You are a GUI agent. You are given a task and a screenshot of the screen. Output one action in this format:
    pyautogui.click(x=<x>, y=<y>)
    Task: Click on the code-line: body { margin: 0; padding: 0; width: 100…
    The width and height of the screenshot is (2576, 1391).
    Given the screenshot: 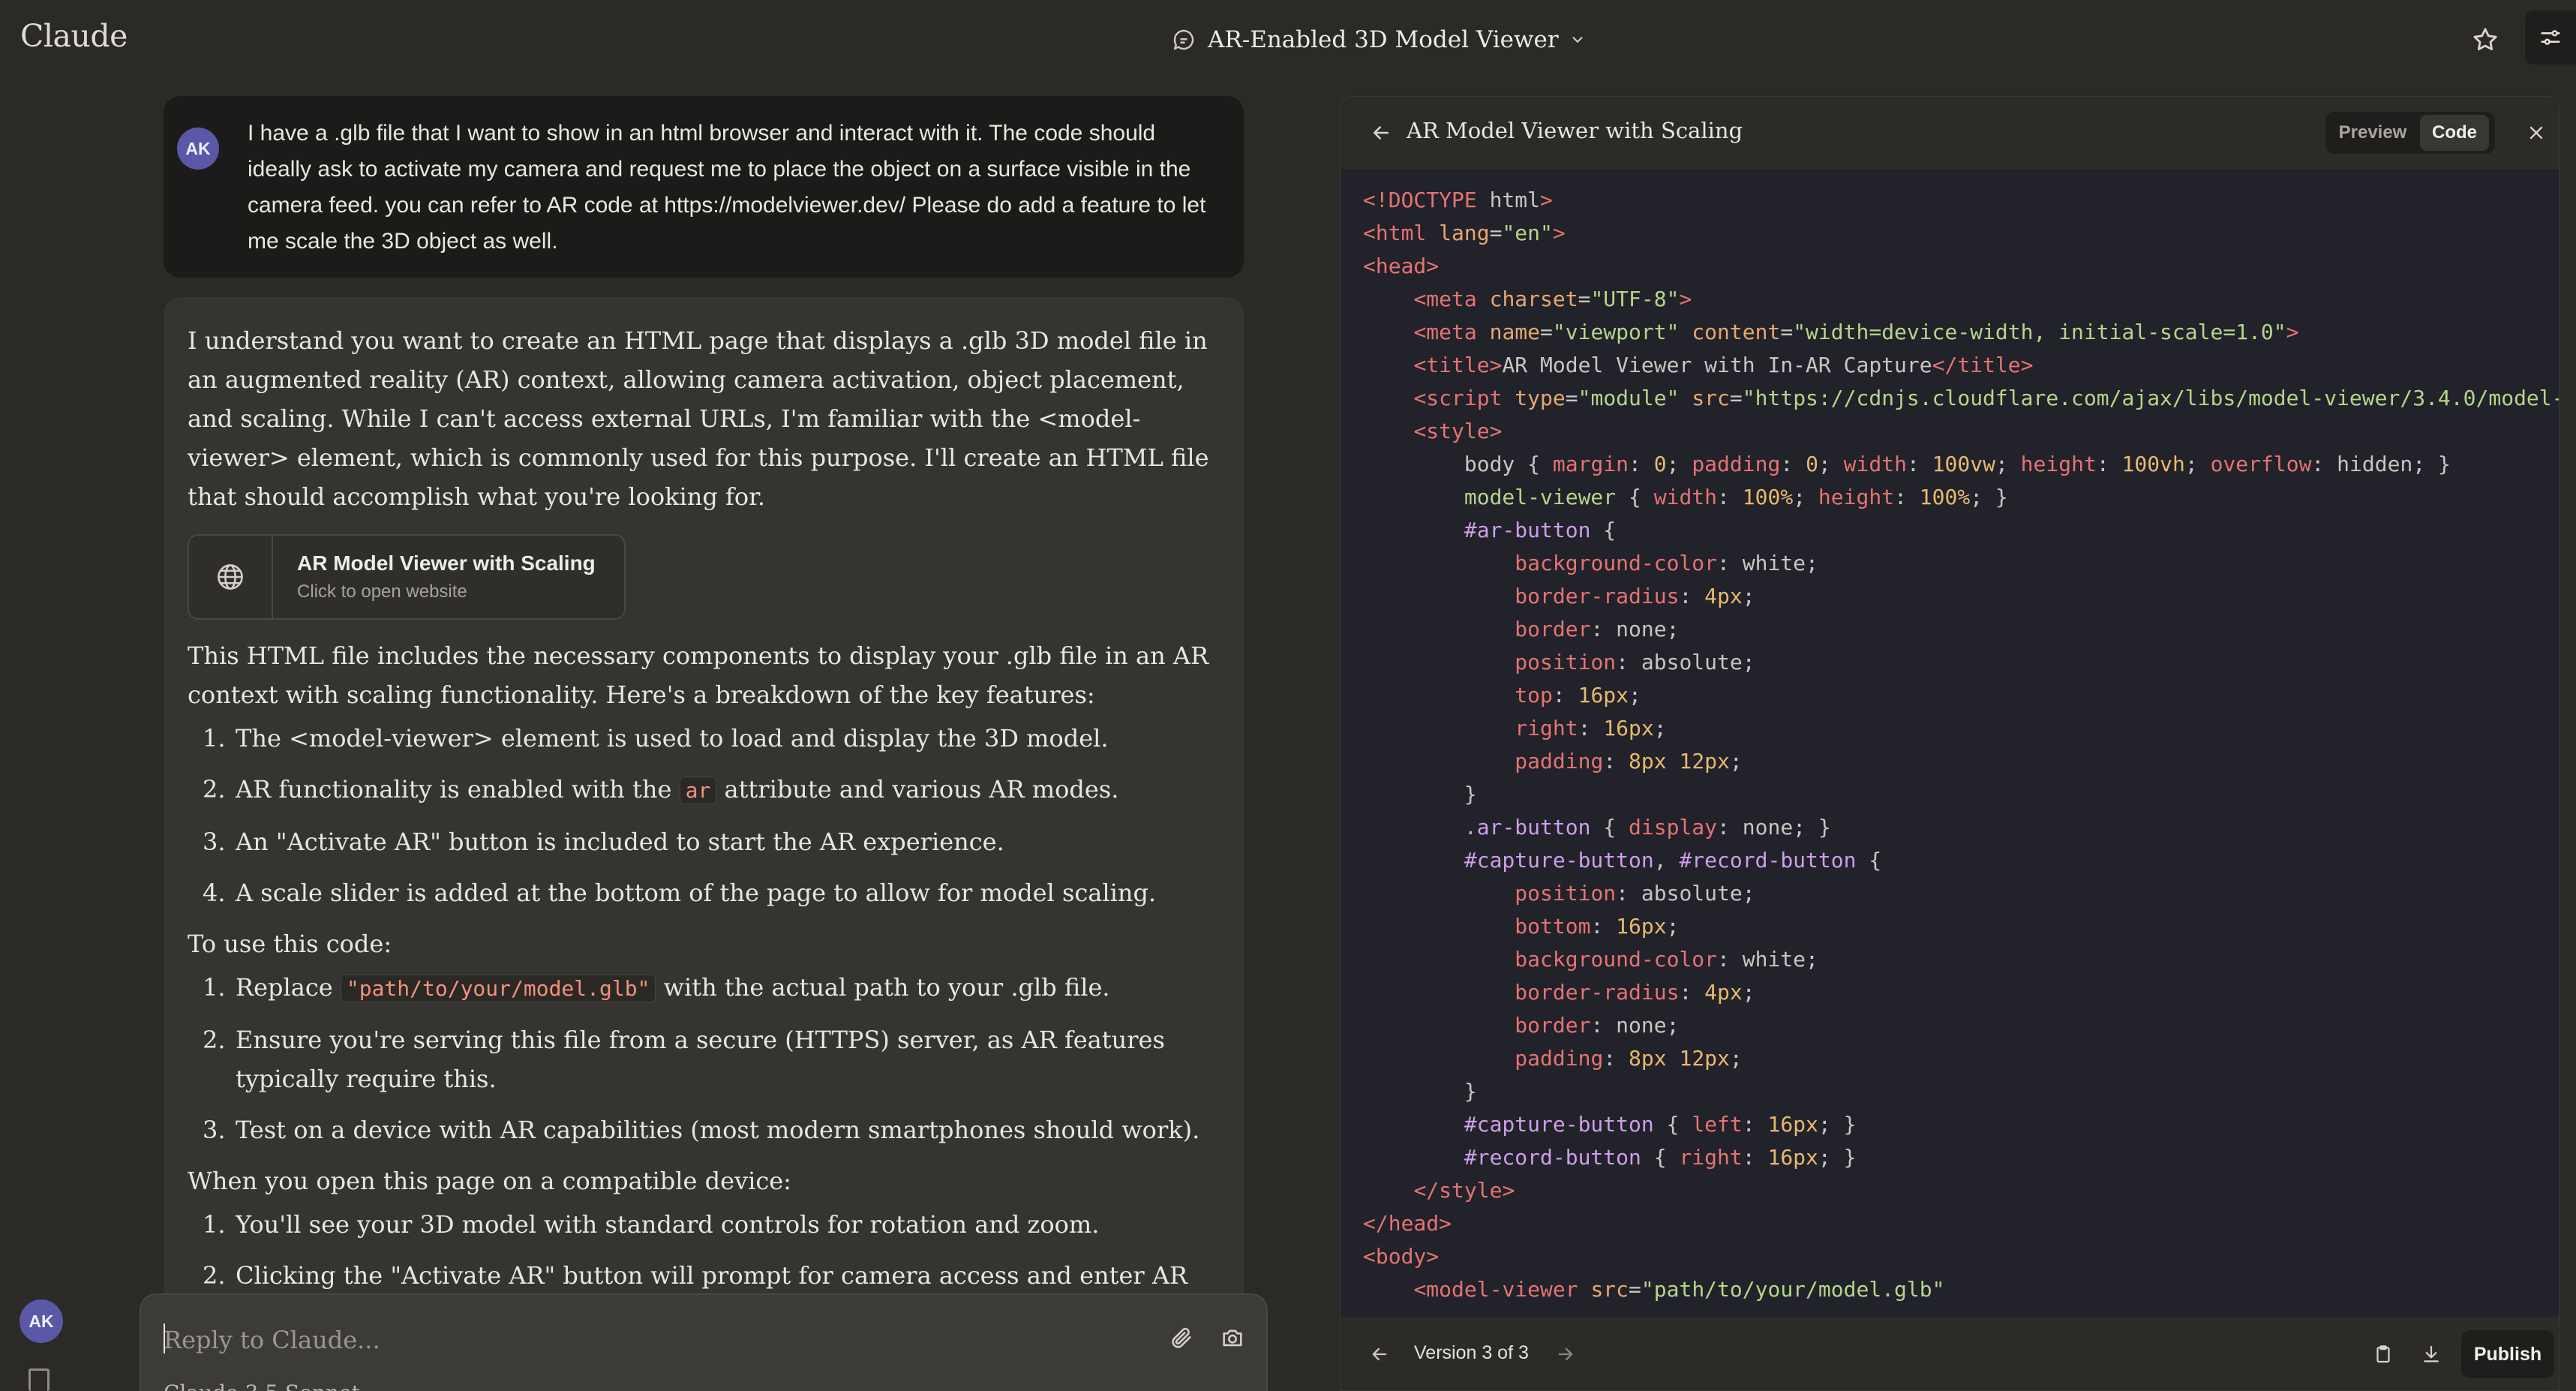 What is the action you would take?
    pyautogui.click(x=1907, y=464)
    